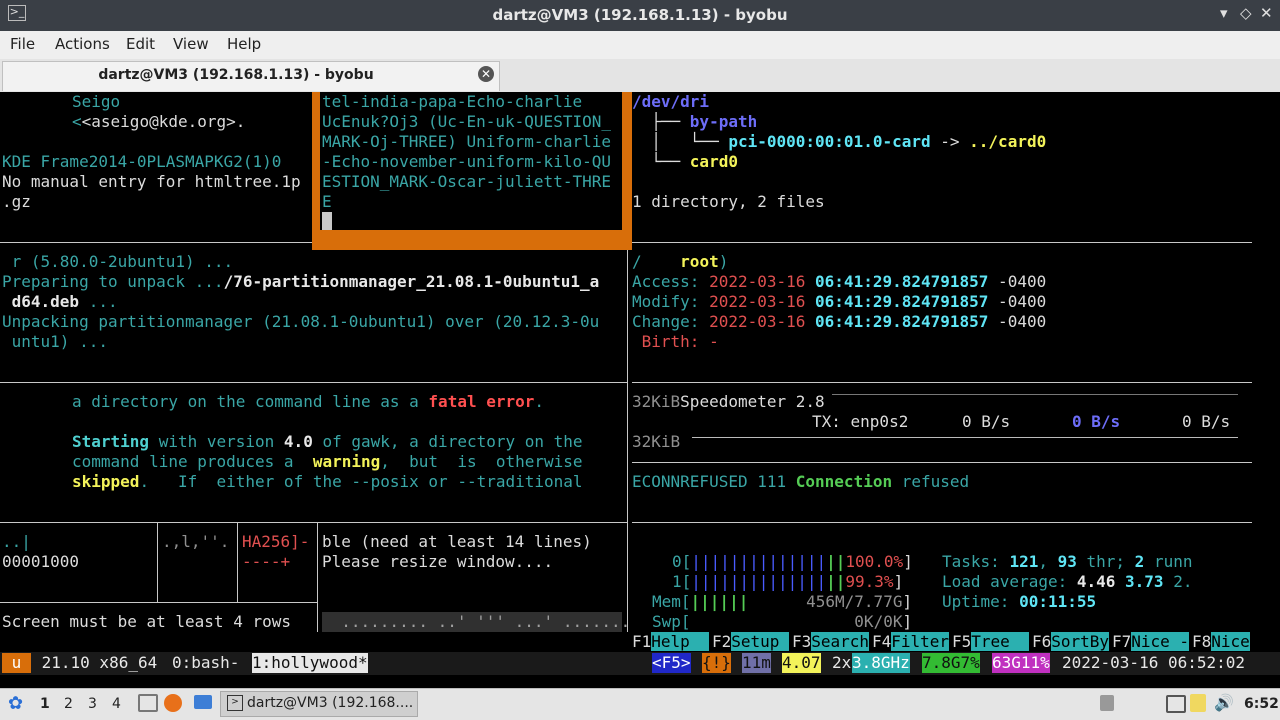  I want to click on show-desktop-icon, so click(203, 702).